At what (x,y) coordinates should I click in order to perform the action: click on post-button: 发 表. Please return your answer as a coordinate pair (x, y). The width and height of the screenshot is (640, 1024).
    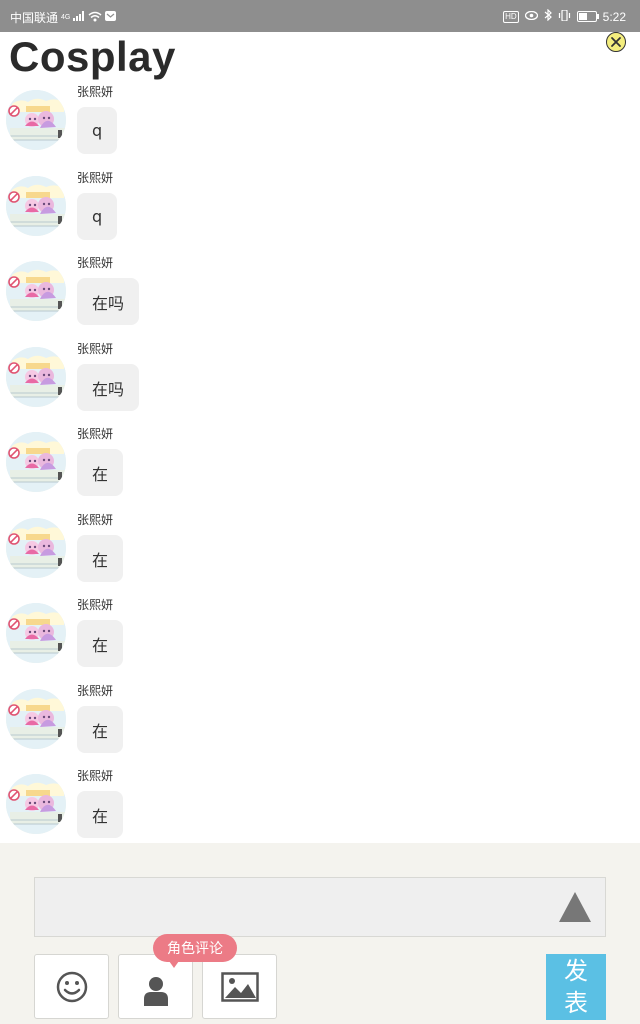
    Looking at the image, I should click on (576, 987).